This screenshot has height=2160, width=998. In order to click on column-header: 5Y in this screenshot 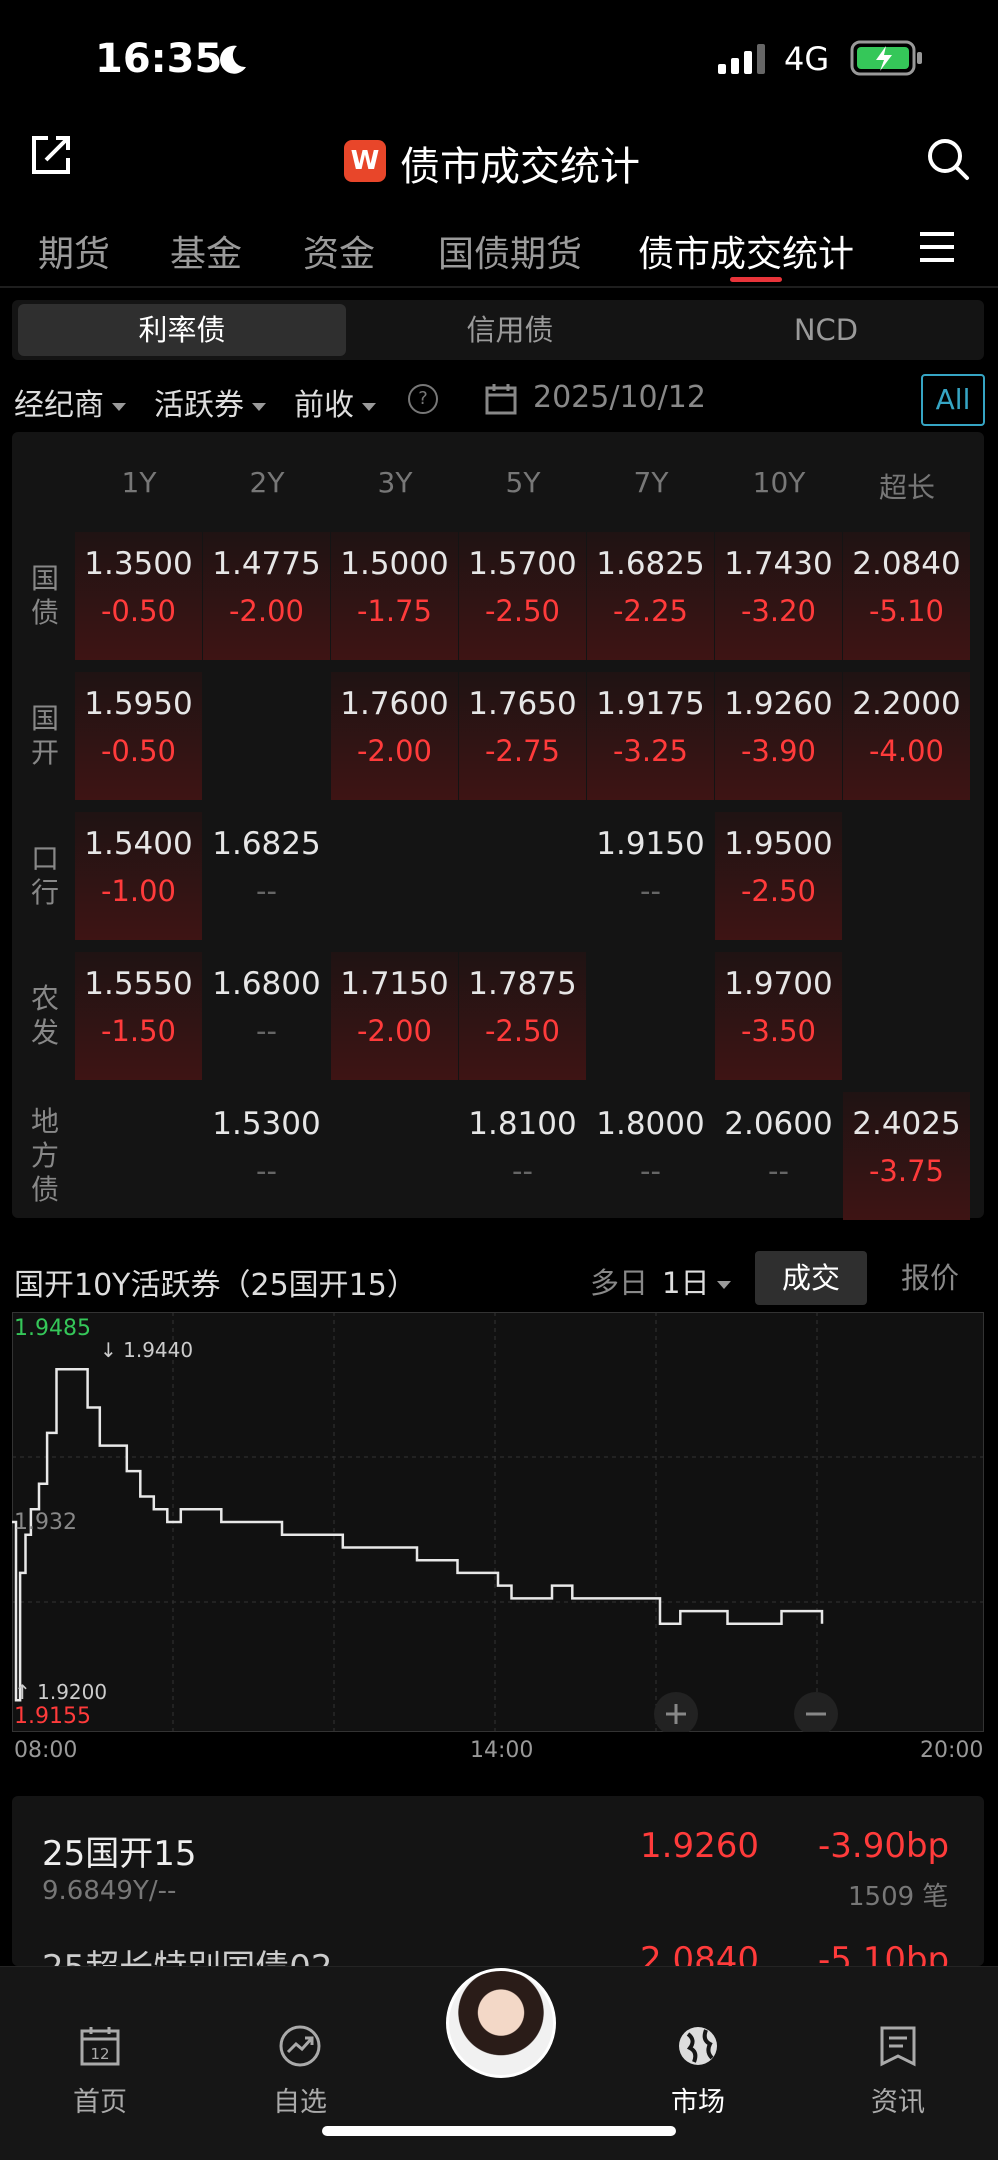, I will do `click(523, 482)`.